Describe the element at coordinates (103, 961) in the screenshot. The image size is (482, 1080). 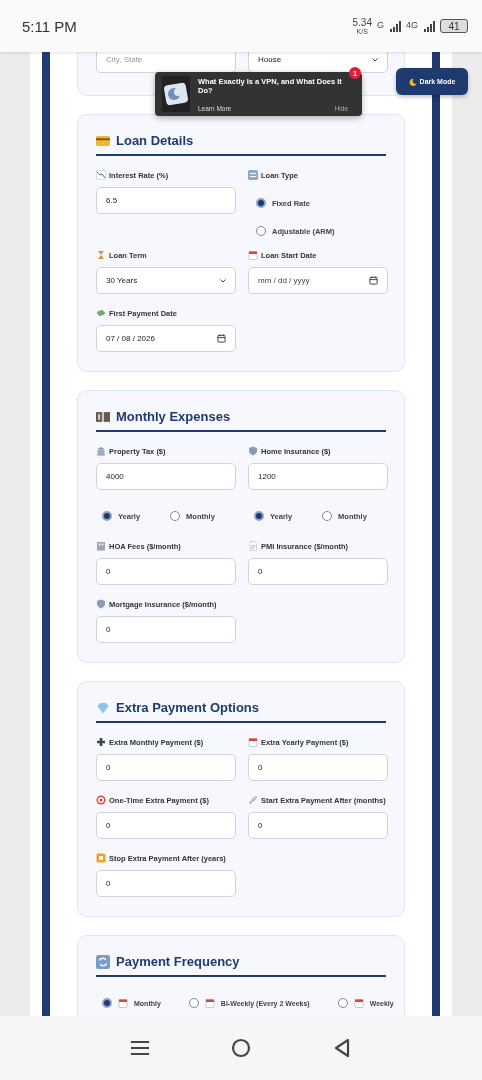
I see `repeat-icon` at that location.